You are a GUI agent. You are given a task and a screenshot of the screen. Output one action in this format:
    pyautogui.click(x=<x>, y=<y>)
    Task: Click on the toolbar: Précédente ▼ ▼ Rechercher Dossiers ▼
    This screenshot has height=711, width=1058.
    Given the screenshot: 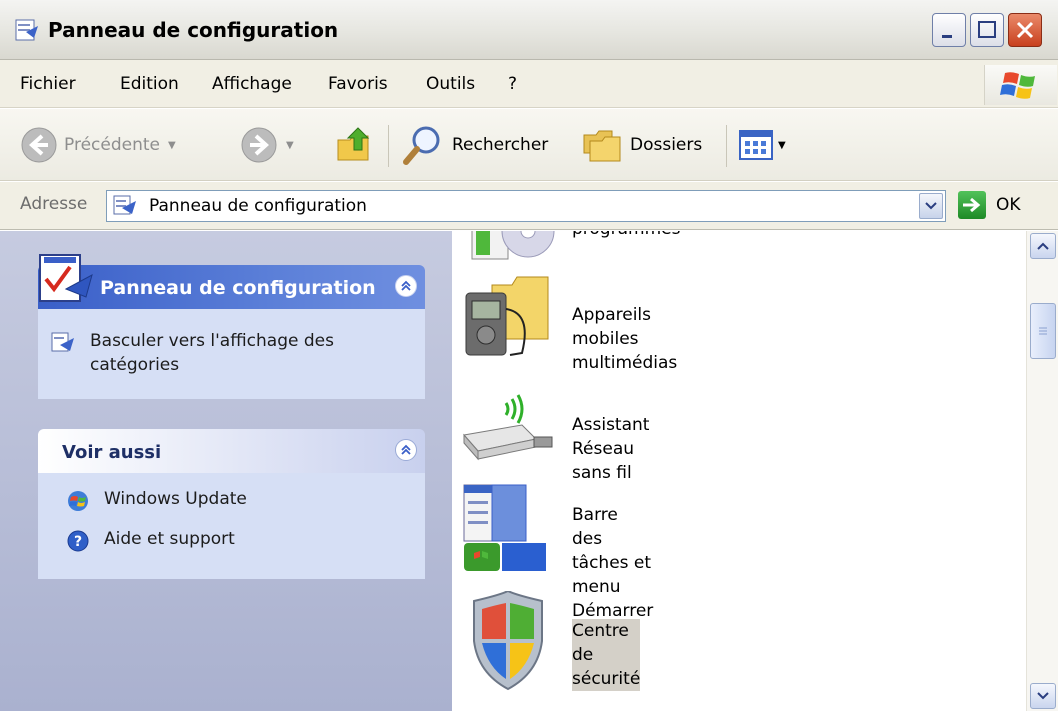 What is the action you would take?
    pyautogui.click(x=529, y=145)
    